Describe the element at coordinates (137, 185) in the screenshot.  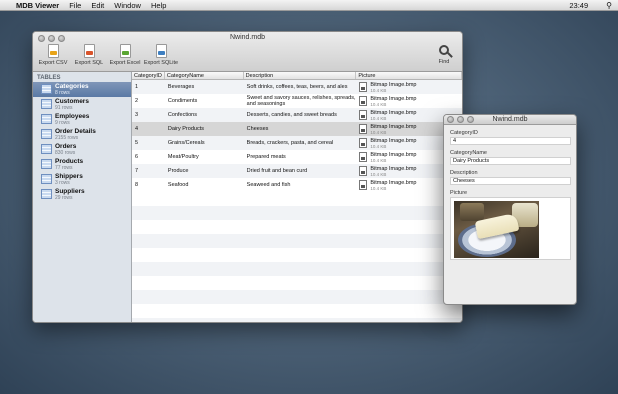
I see `cell-category-id: 8` at that location.